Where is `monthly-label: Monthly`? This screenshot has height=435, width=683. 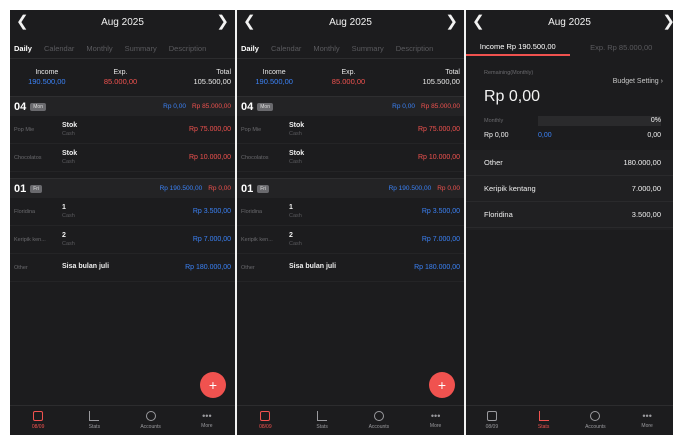
monthly-label: Monthly is located at coordinates (494, 121).